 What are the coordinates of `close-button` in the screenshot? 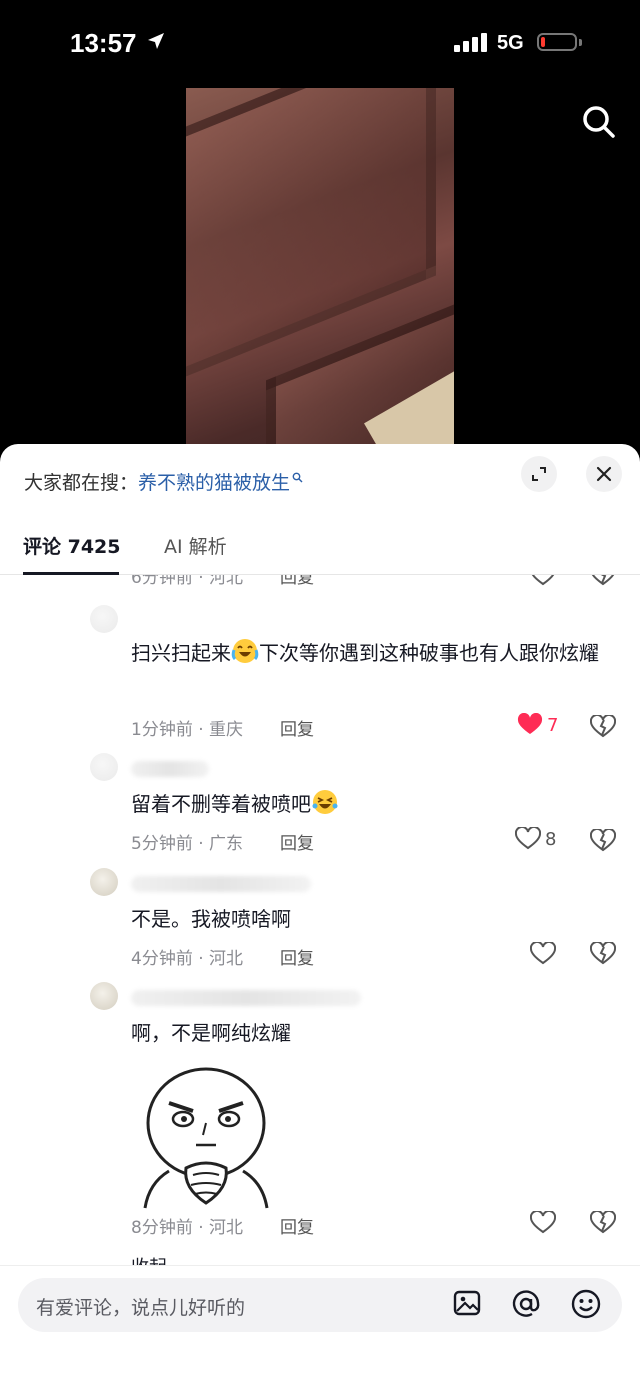 It's located at (604, 474).